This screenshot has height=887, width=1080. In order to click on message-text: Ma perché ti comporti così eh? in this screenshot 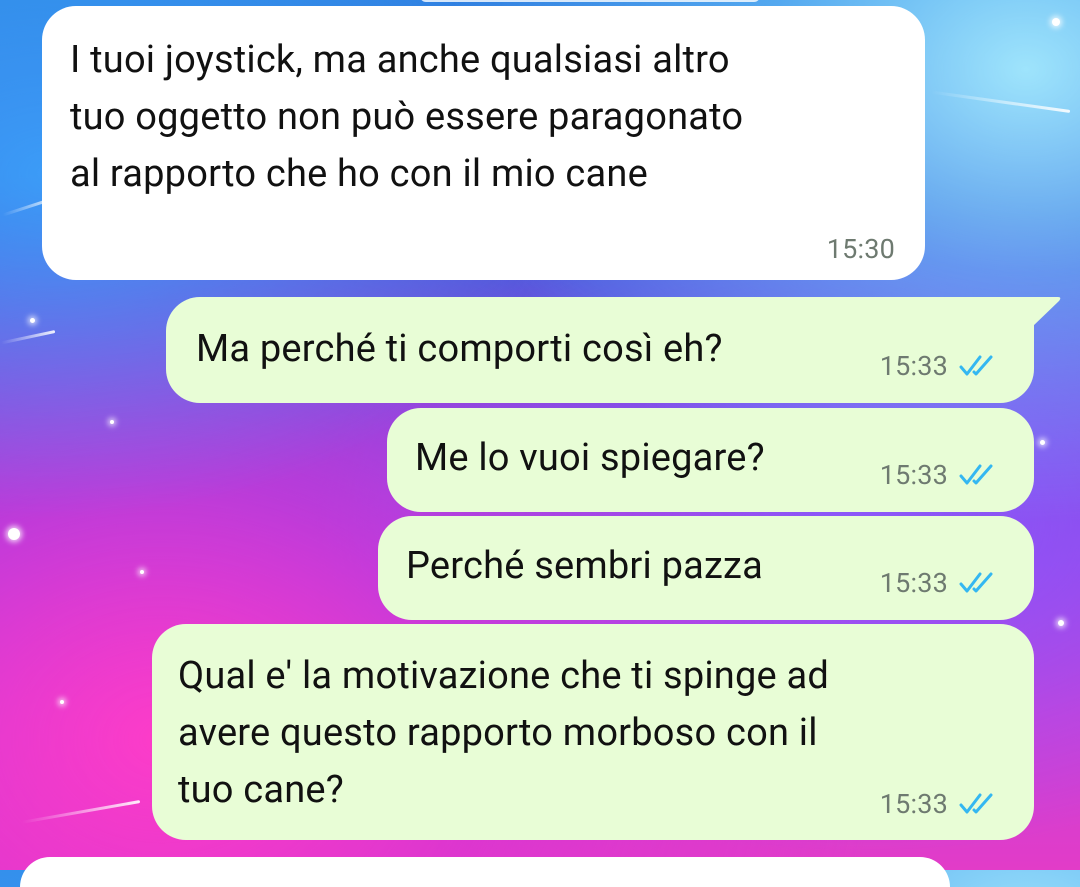, I will do `click(459, 349)`.